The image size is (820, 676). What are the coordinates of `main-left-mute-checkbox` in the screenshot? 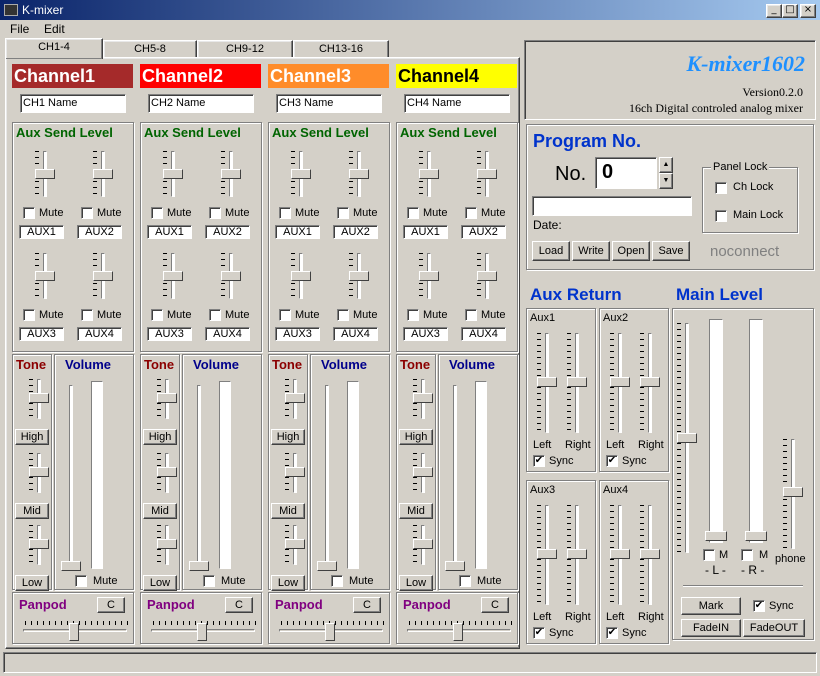 It's located at (709, 555).